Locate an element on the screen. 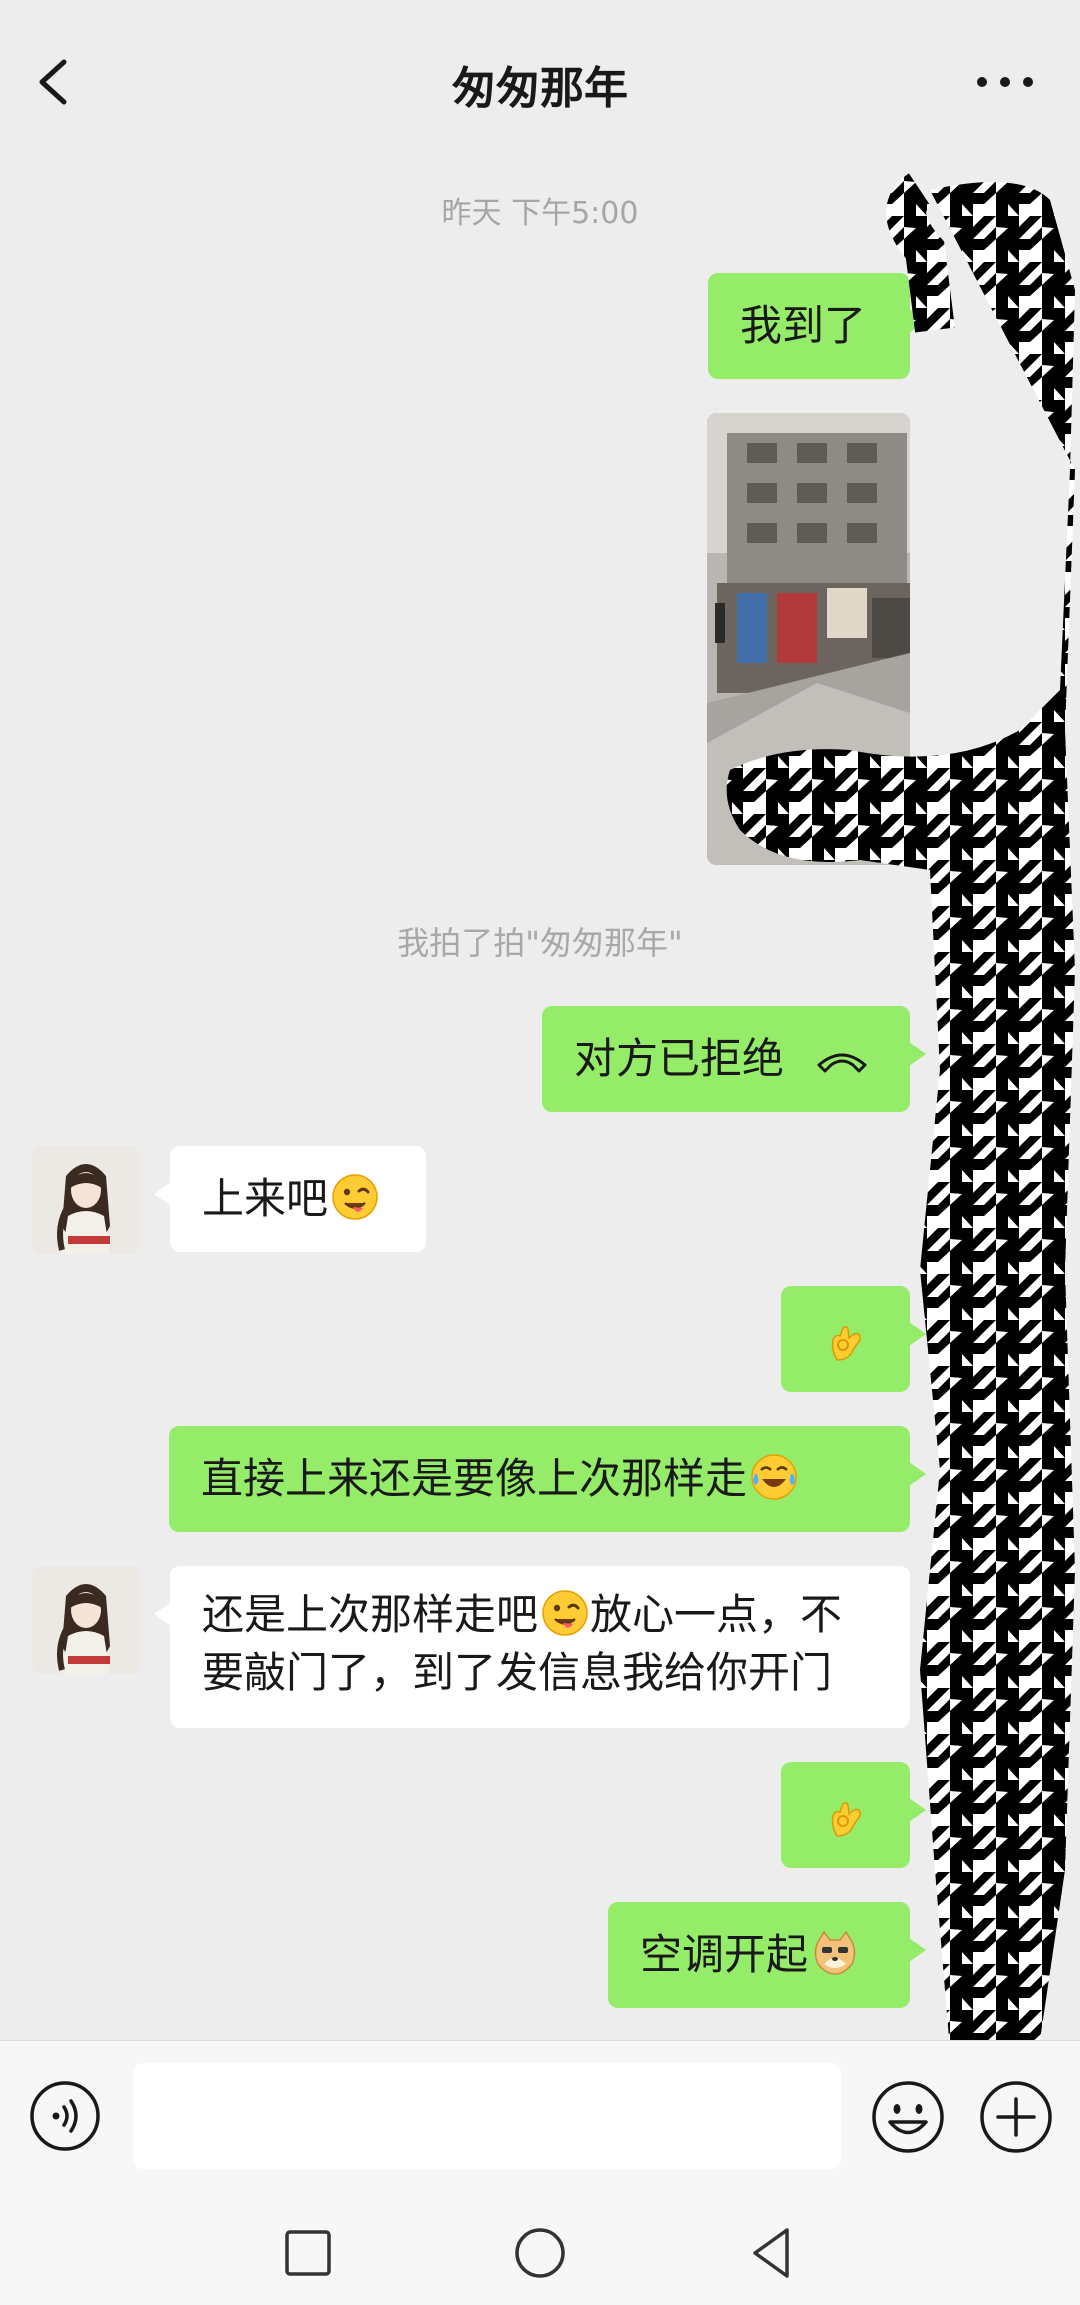  hangup-phone-icon is located at coordinates (842, 1063).